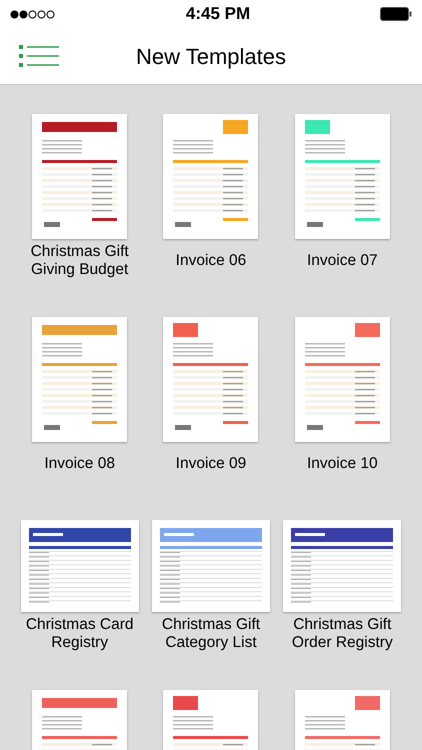 The width and height of the screenshot is (422, 750). I want to click on template-title: Christmas Card Registry, so click(79, 634).